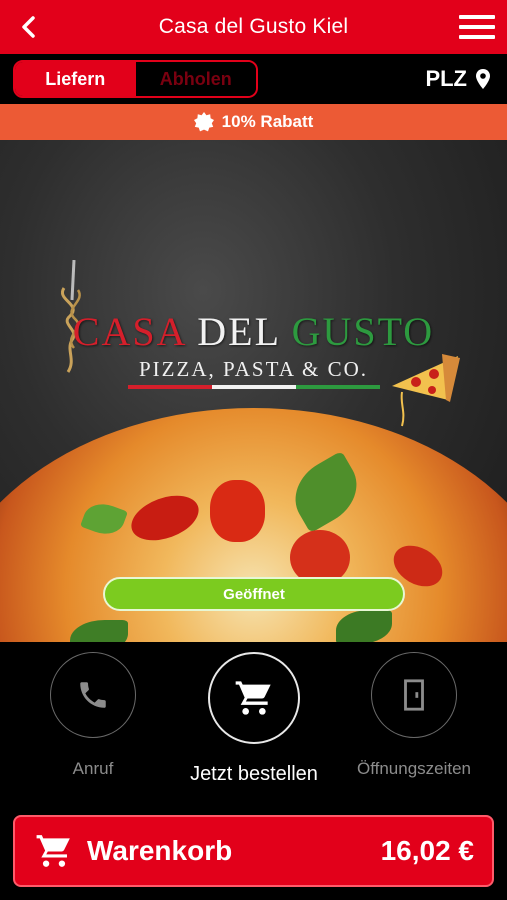 This screenshot has height=900, width=507. What do you see at coordinates (195, 79) in the screenshot?
I see `toggle-option-abholen: Abholen` at bounding box center [195, 79].